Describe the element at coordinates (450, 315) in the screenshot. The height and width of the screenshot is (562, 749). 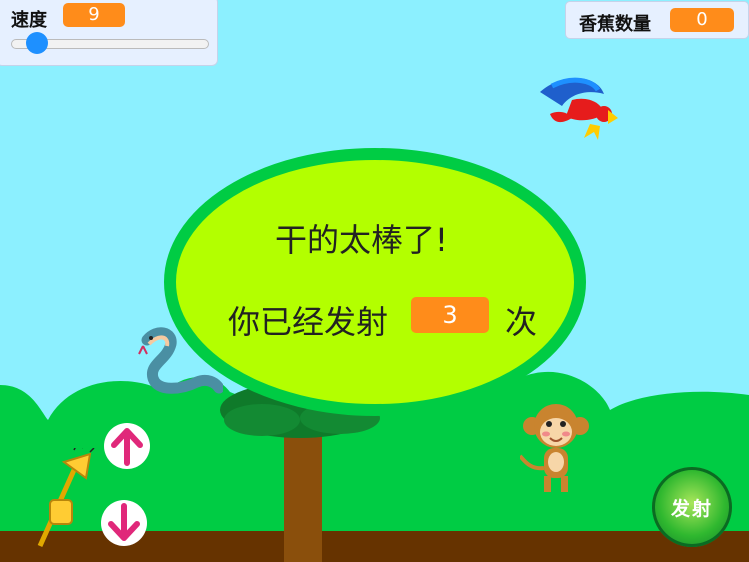
I see `fired-count-value: 3` at that location.